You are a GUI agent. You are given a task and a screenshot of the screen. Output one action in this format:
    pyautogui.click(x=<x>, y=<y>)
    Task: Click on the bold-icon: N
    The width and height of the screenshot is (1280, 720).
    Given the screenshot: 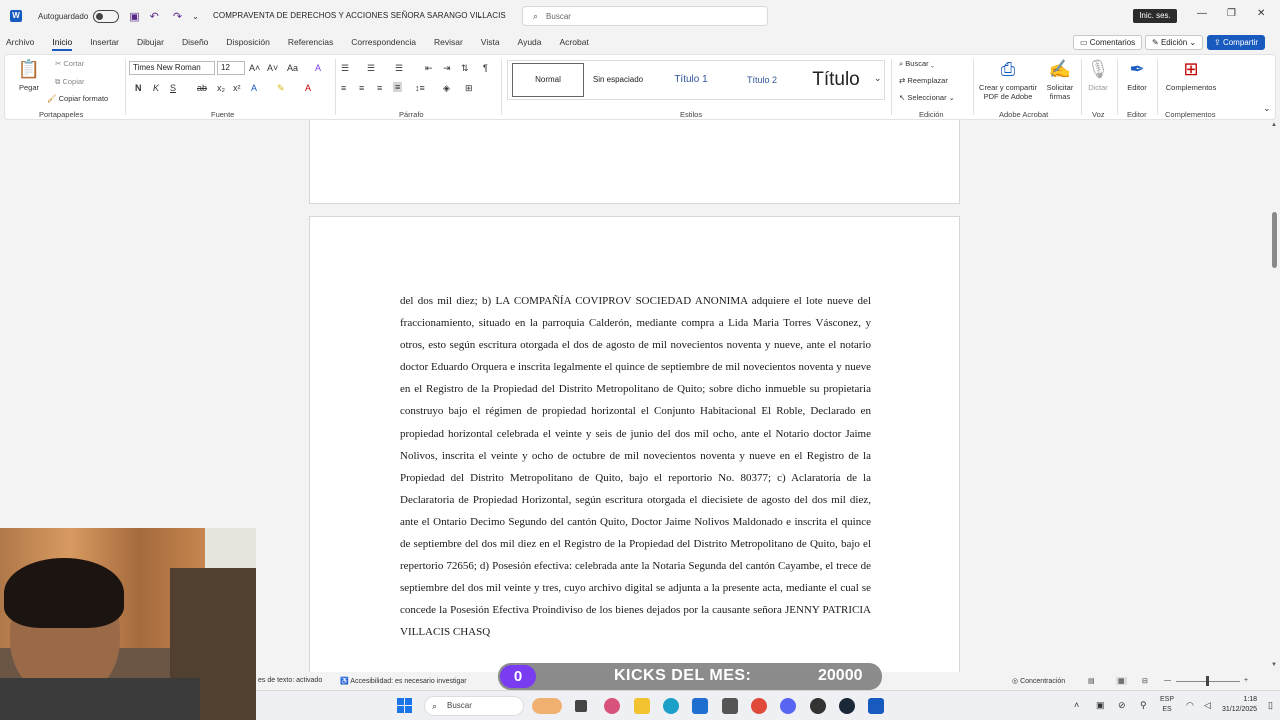 What is the action you would take?
    pyautogui.click(x=138, y=88)
    